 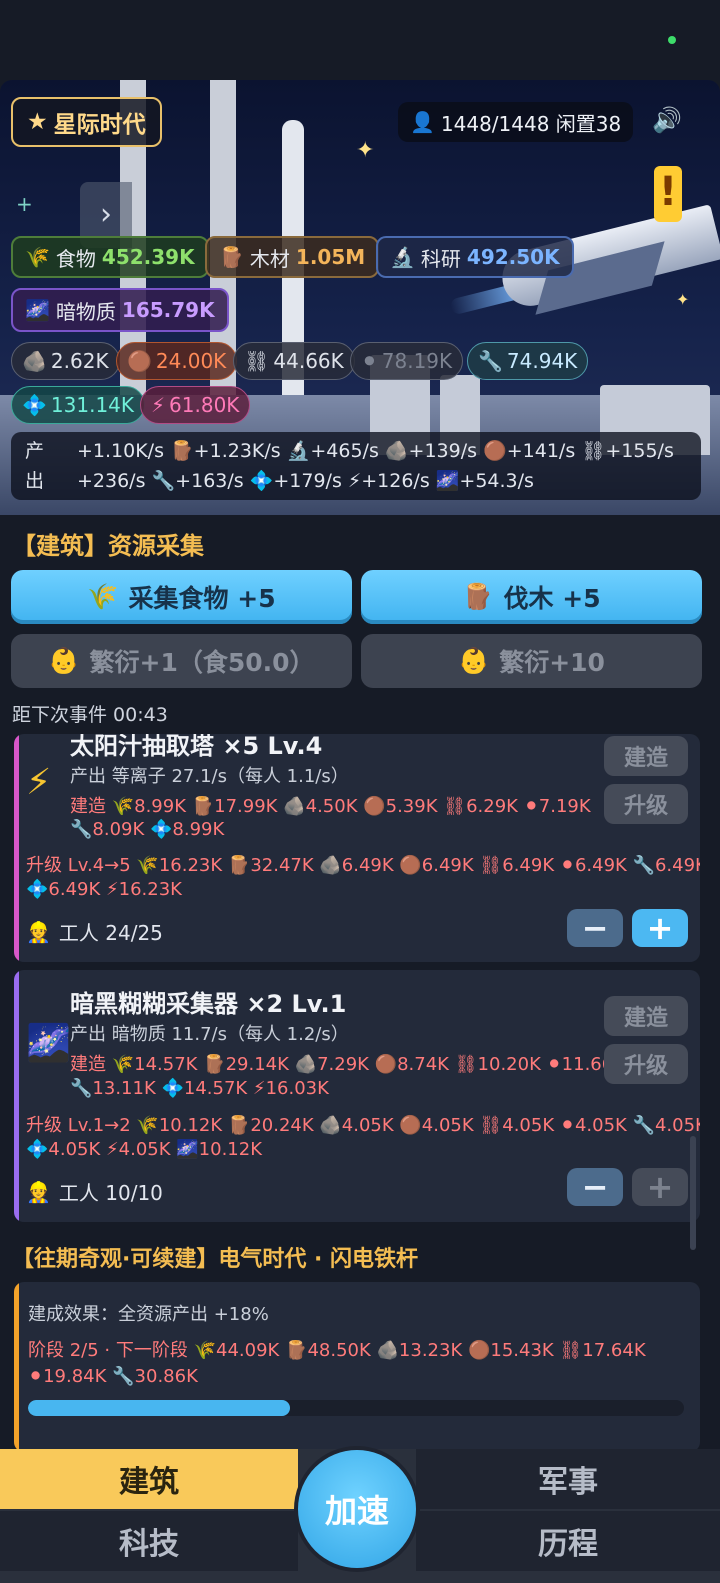 I want to click on sparkle-icon: +, so click(x=24, y=204).